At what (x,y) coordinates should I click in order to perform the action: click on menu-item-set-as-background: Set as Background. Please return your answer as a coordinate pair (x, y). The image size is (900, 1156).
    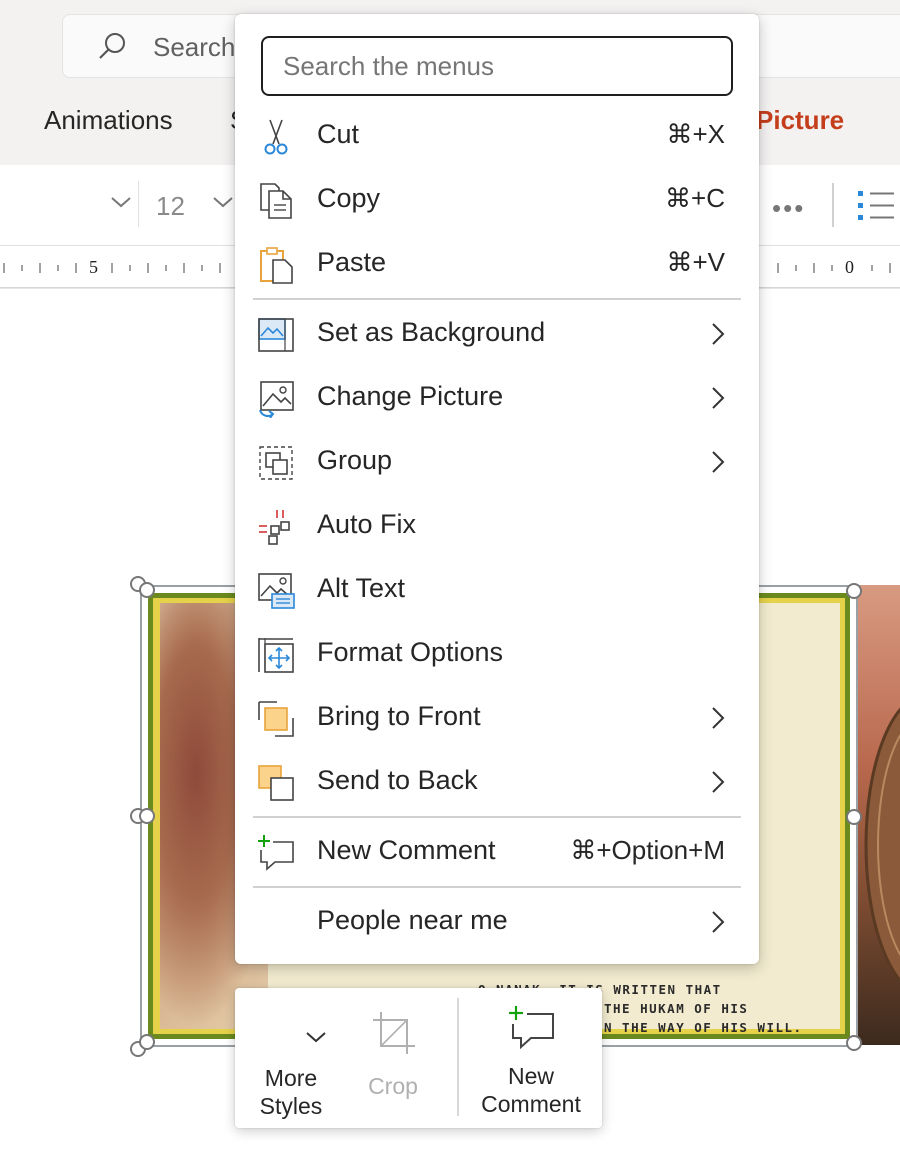
    Looking at the image, I should click on (497, 334).